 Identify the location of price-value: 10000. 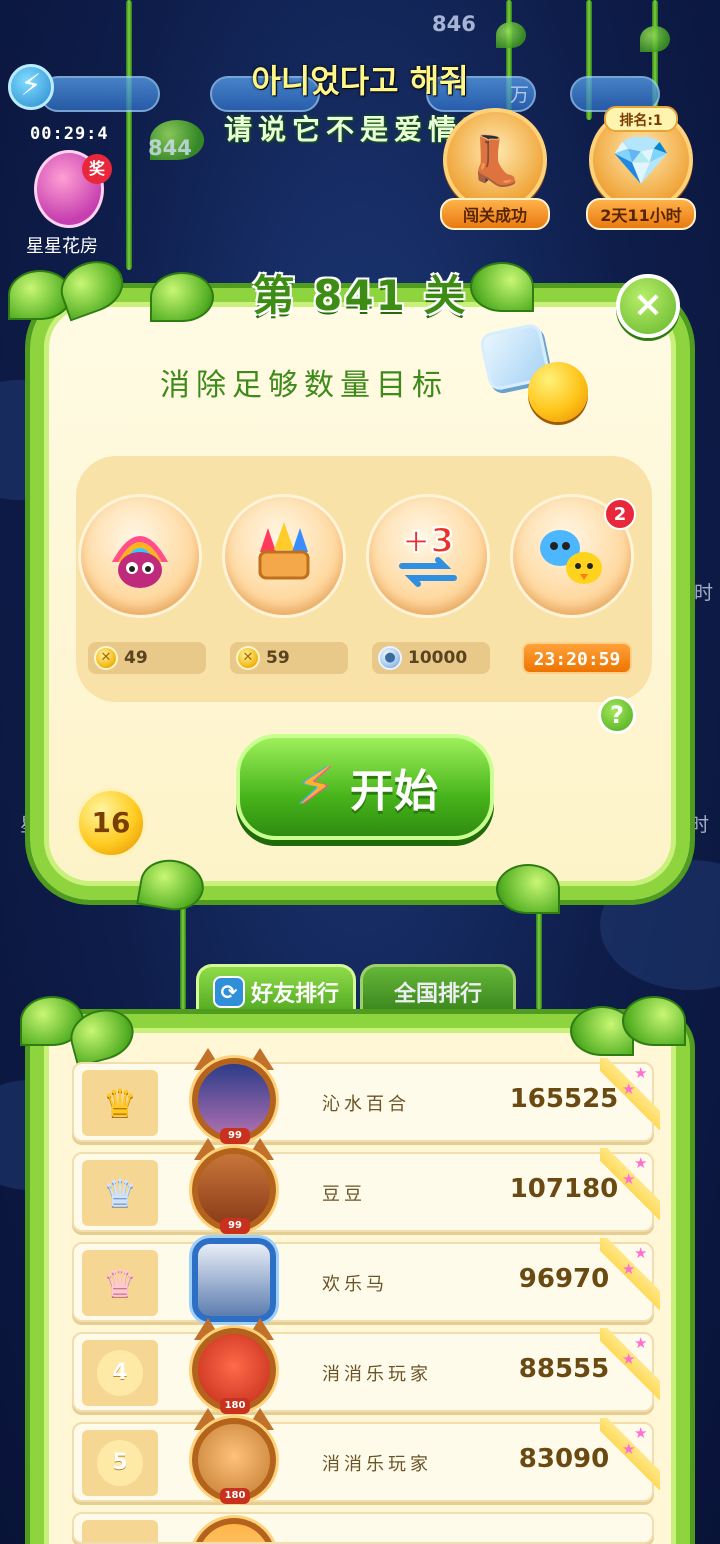
(438, 658).